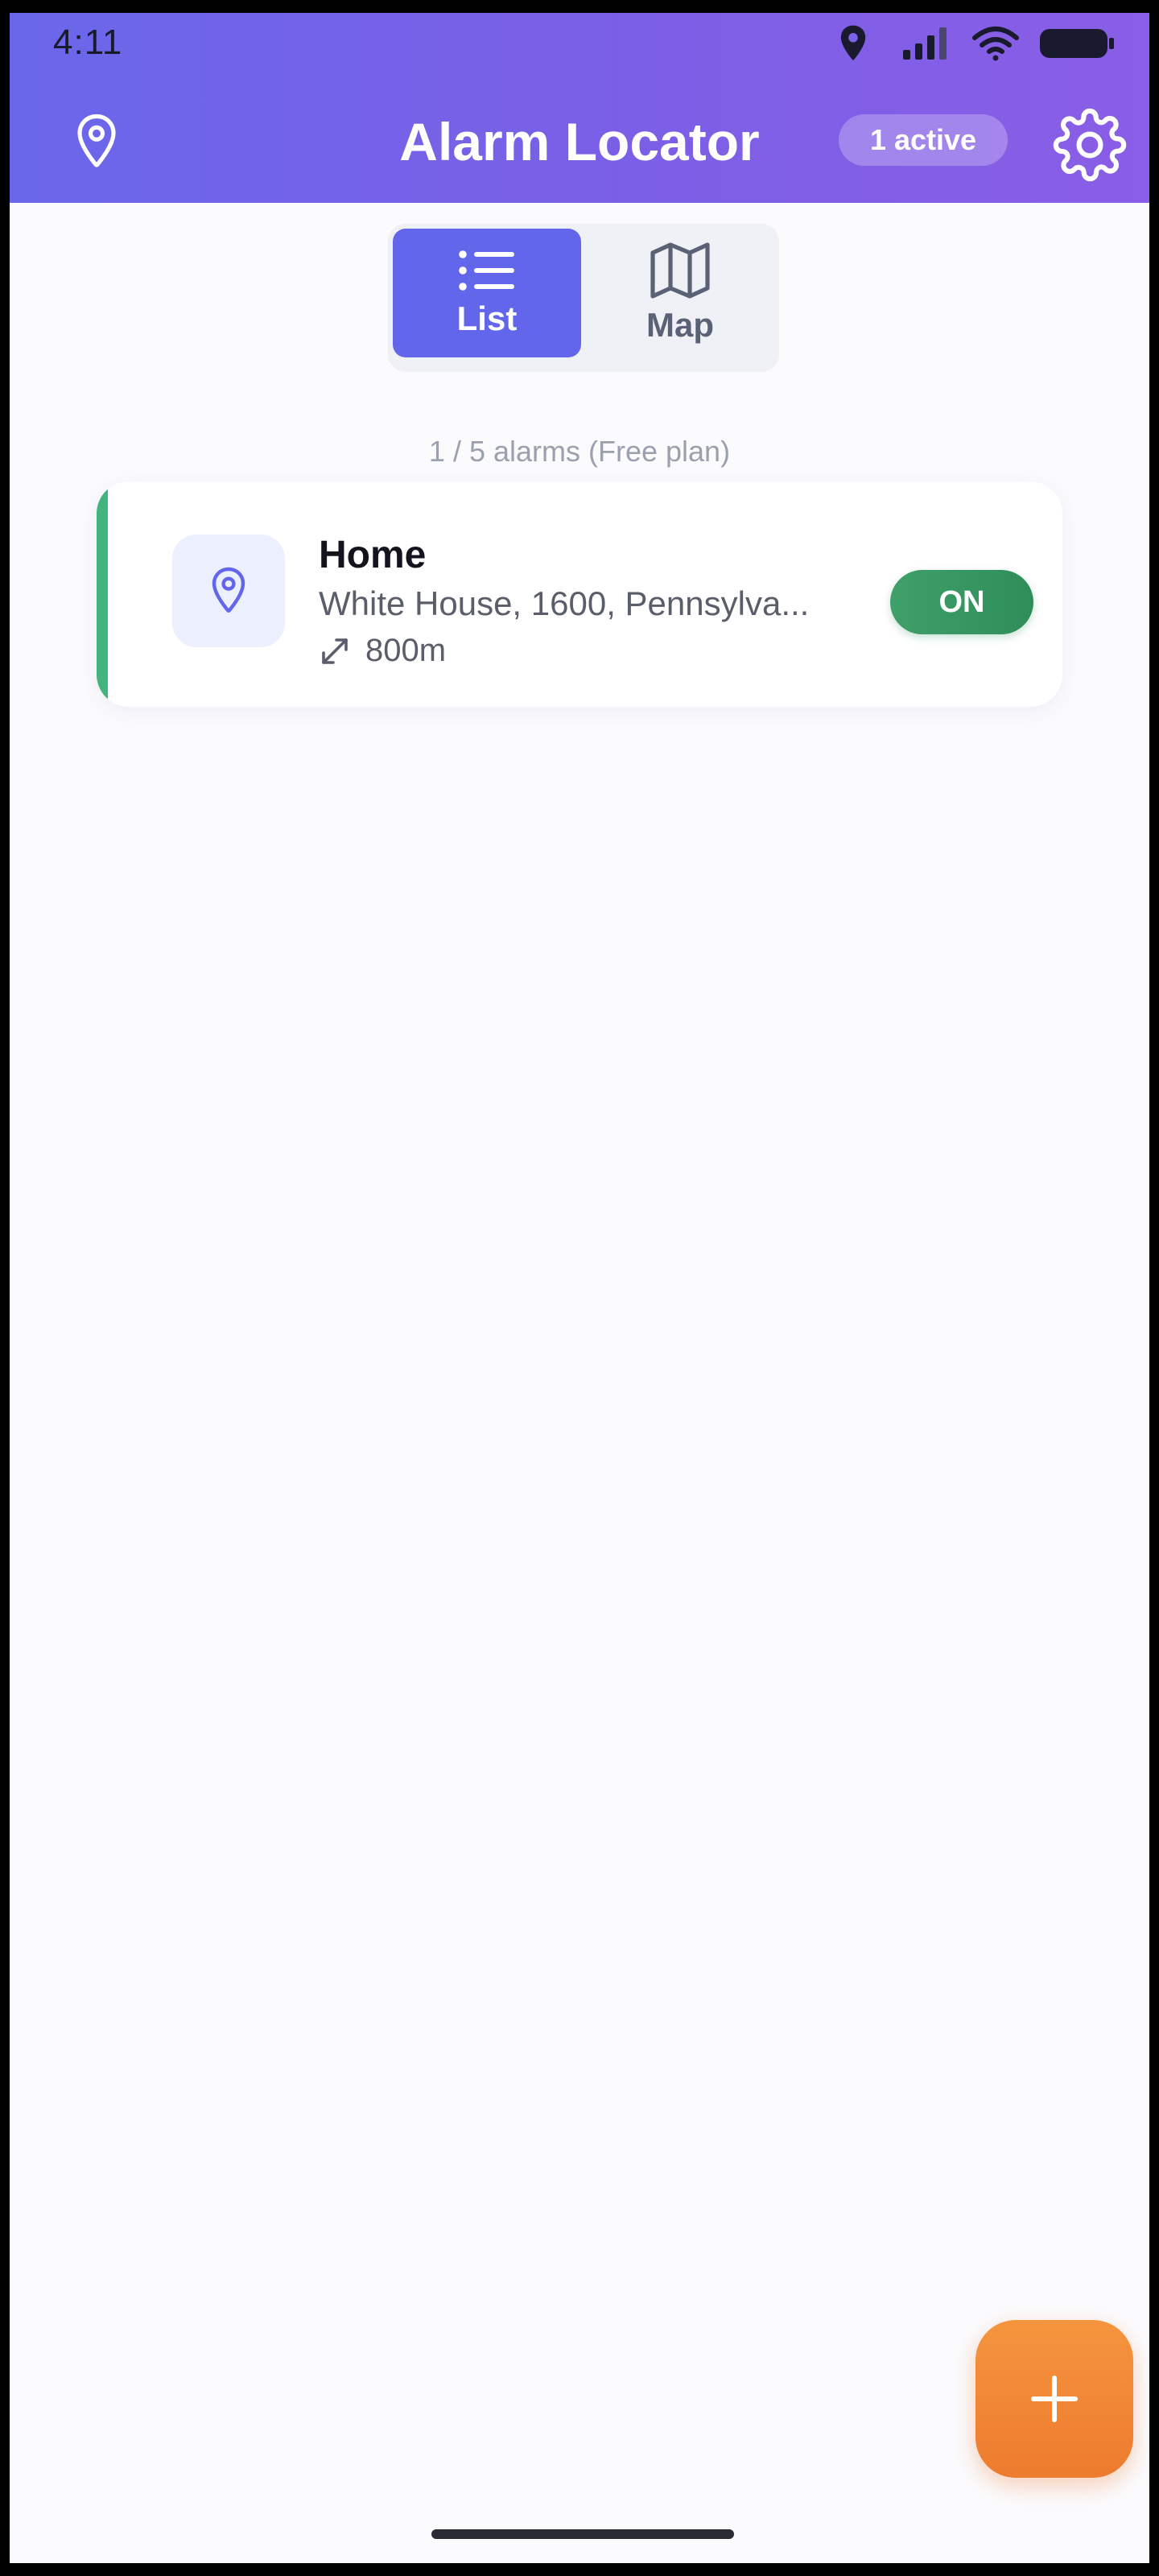 The image size is (1159, 2576). What do you see at coordinates (680, 325) in the screenshot?
I see `tab-map-label: Map` at bounding box center [680, 325].